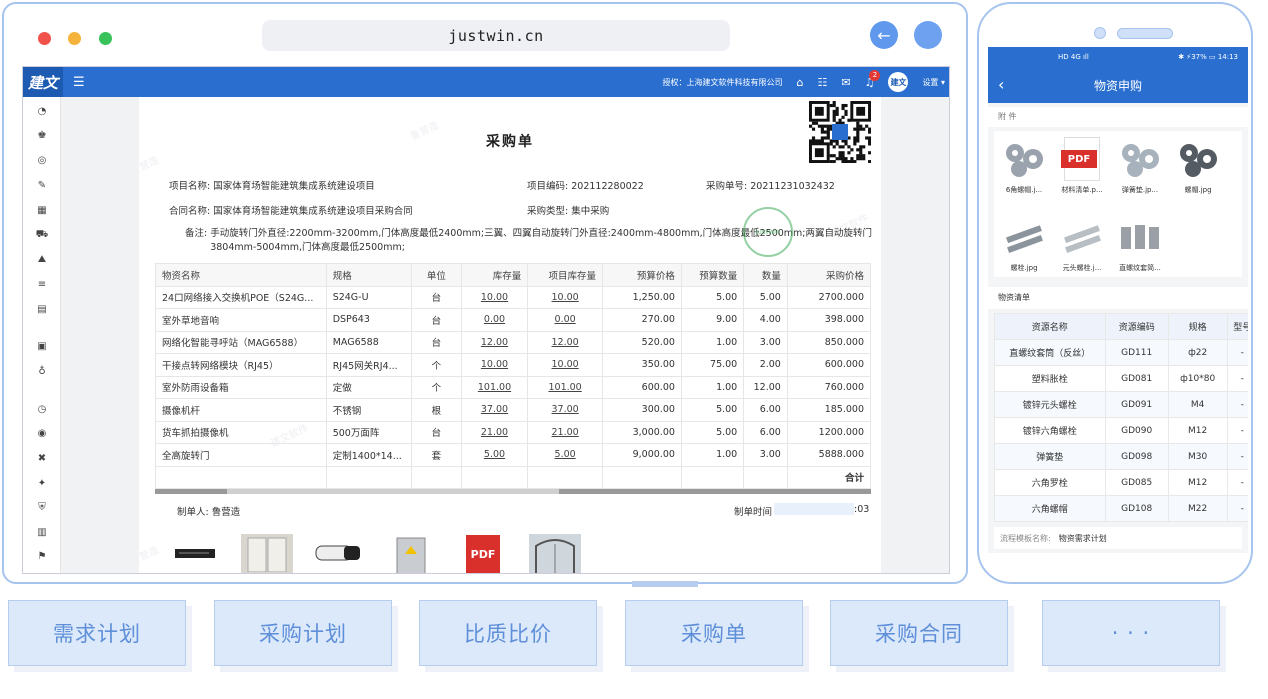 This screenshot has height=699, width=1268. I want to click on mobile-attachment-cap-nut: 螺帽.jpg, so click(1198, 166).